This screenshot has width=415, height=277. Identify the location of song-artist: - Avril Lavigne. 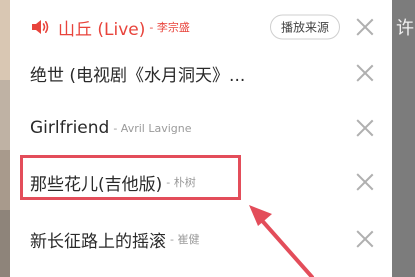
(152, 128).